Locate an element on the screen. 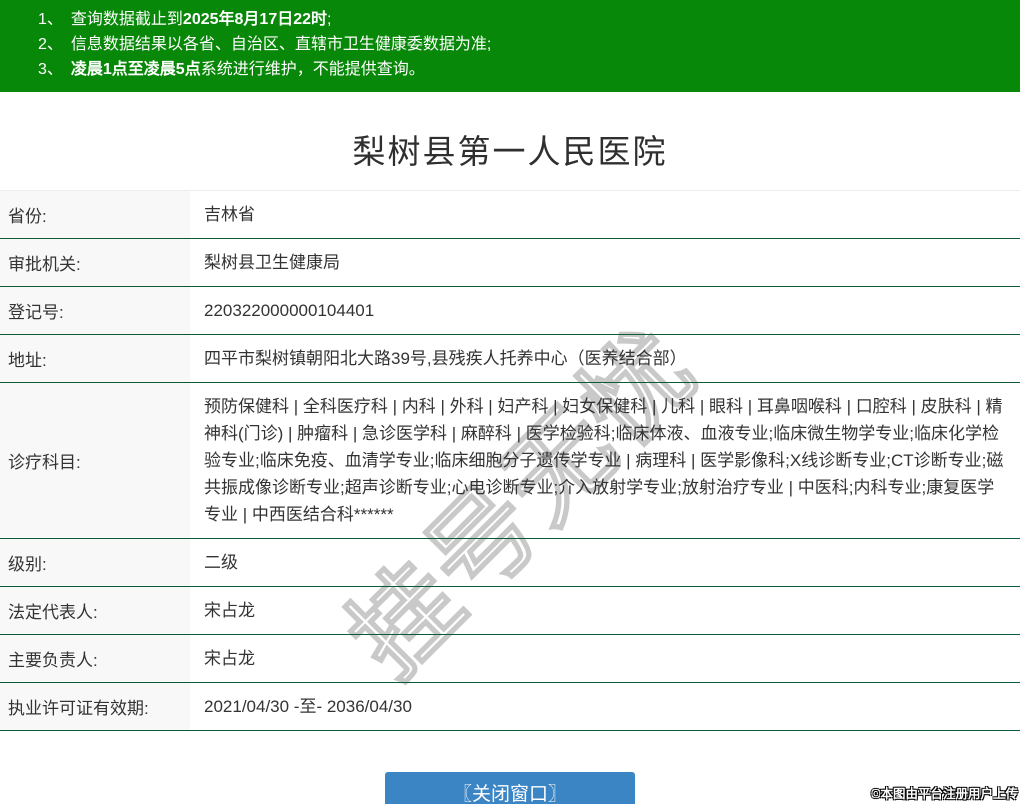 This screenshot has height=804, width=1020. notice-text-segment: 2025年8月17日22时 is located at coordinates (255, 19).